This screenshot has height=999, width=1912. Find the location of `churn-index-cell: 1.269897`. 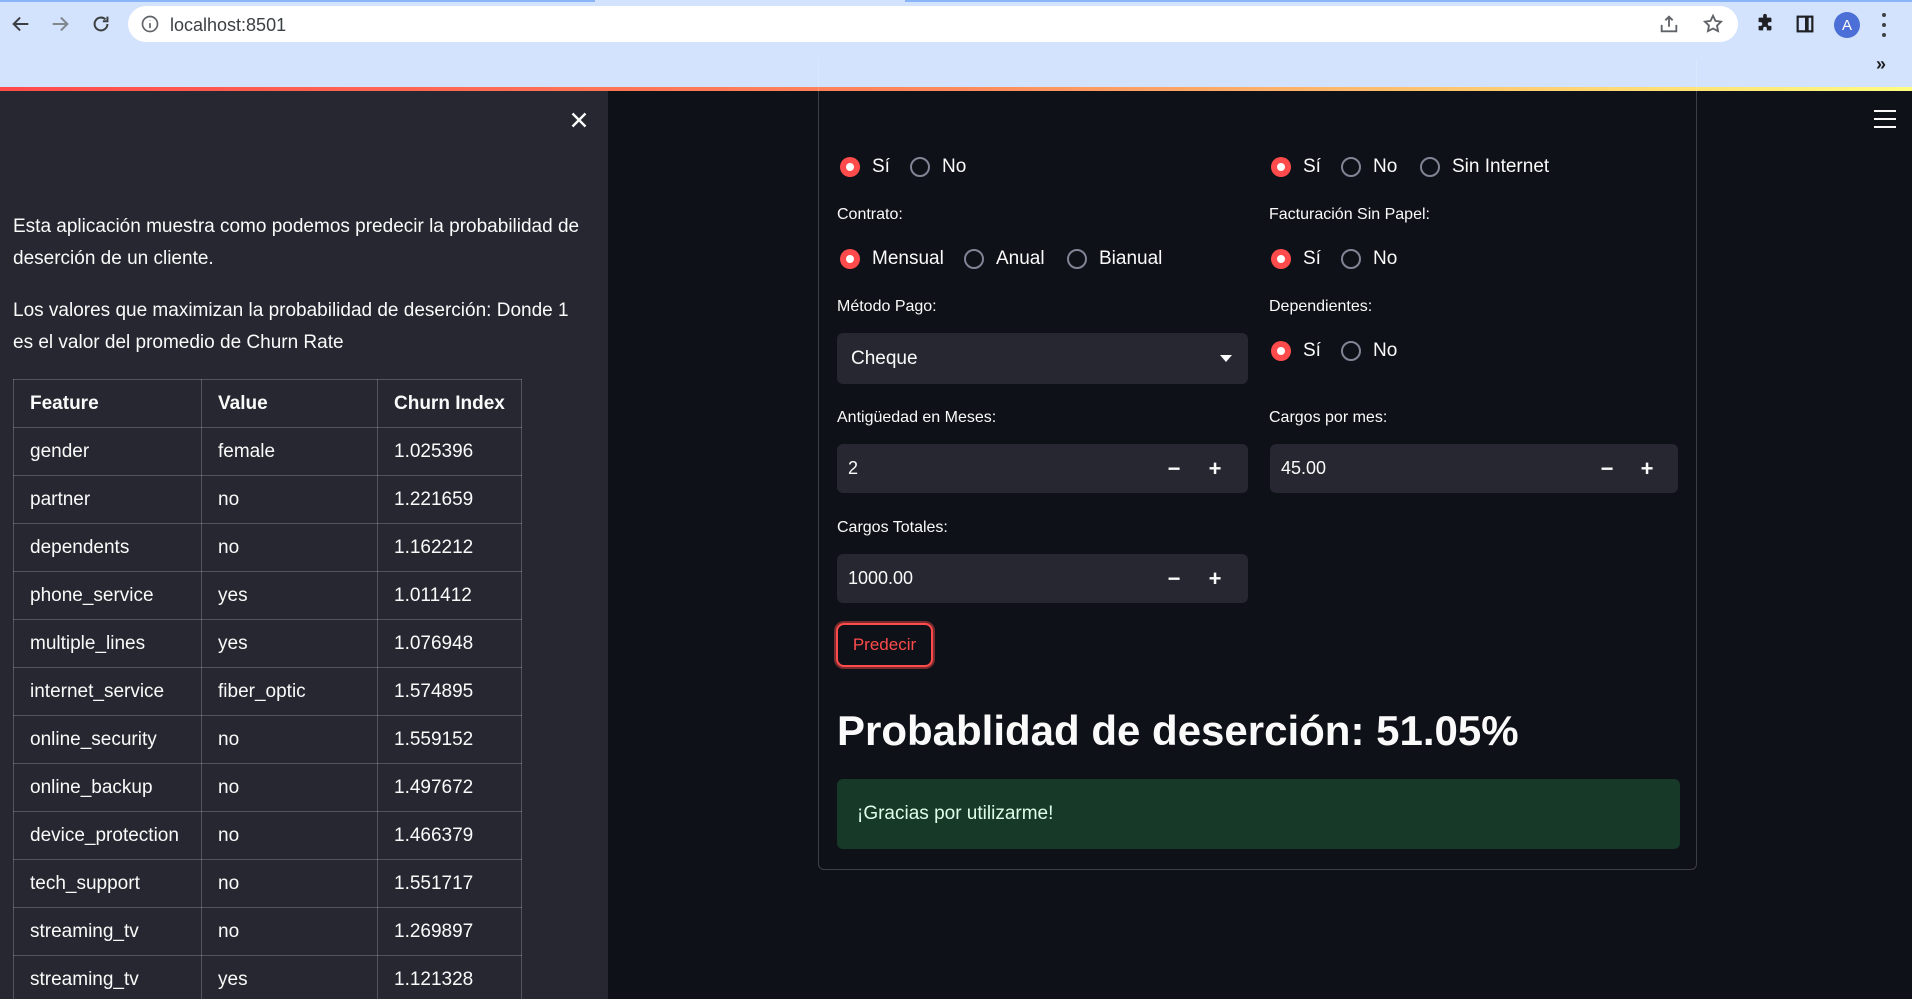

churn-index-cell: 1.269897 is located at coordinates (449, 931).